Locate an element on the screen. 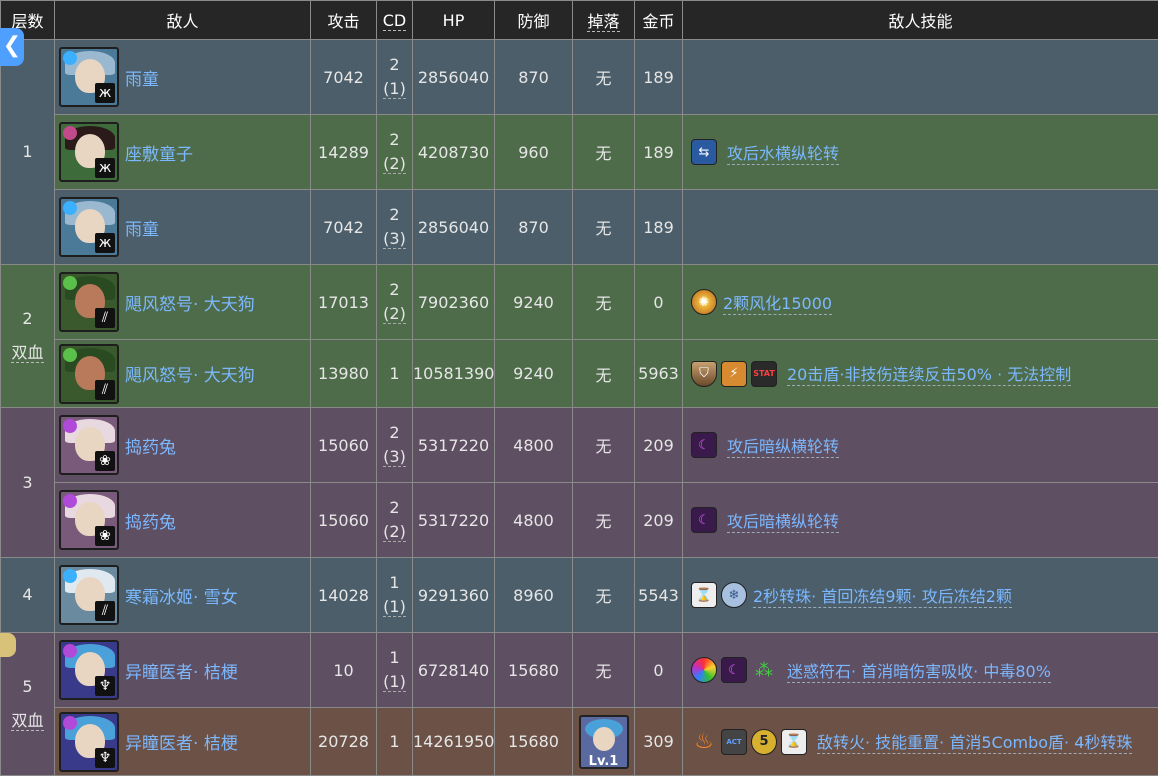 This screenshot has height=776, width=1158. skill-link: 敌转火· 技能重置· 首消5Combo盾· 4秒转珠 is located at coordinates (974, 741).